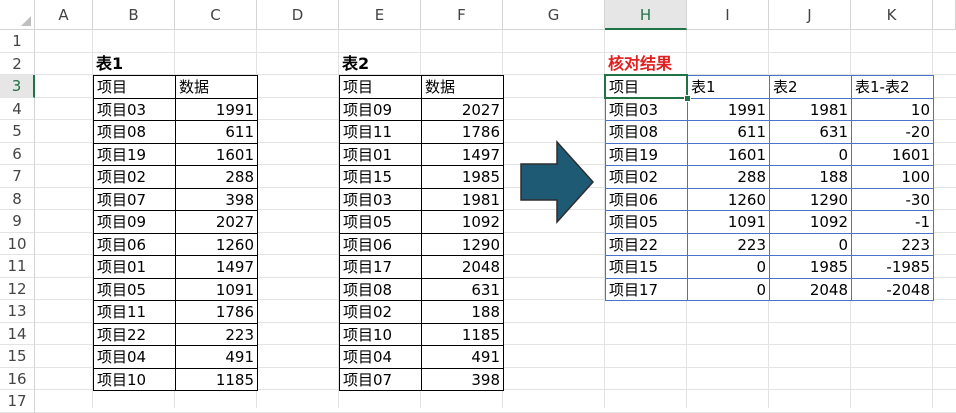 The image size is (956, 413). What do you see at coordinates (17, 221) in the screenshot?
I see `row-header-9: 9` at bounding box center [17, 221].